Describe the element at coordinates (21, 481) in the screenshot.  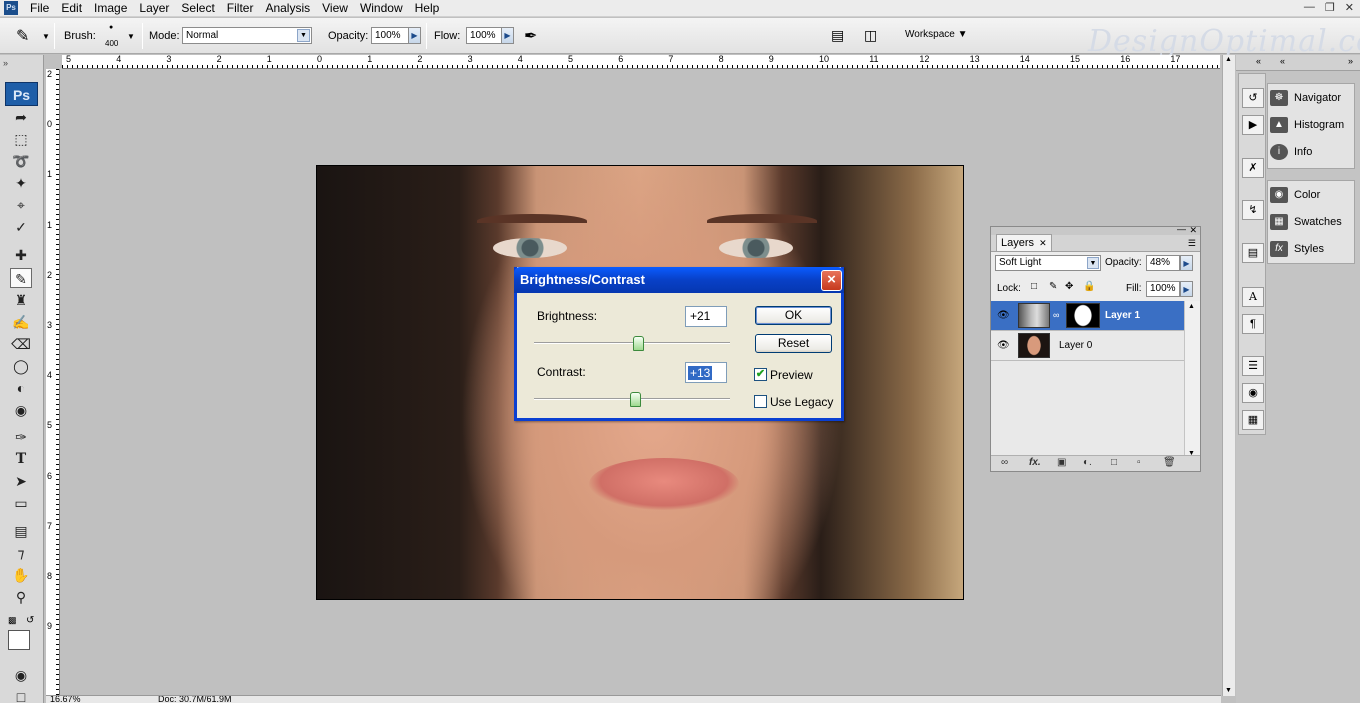
I see `path-selection-tool-icon: ➤` at that location.